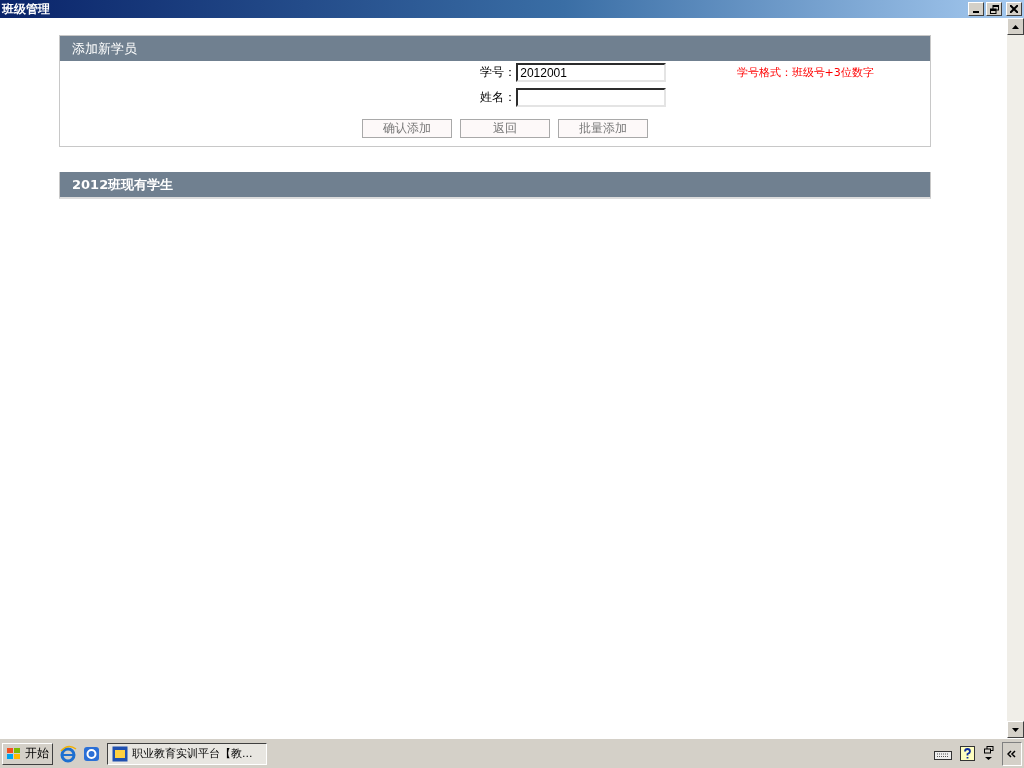 This screenshot has width=1024, height=768. Describe the element at coordinates (989, 753) in the screenshot. I see `window-switch-icon` at that location.